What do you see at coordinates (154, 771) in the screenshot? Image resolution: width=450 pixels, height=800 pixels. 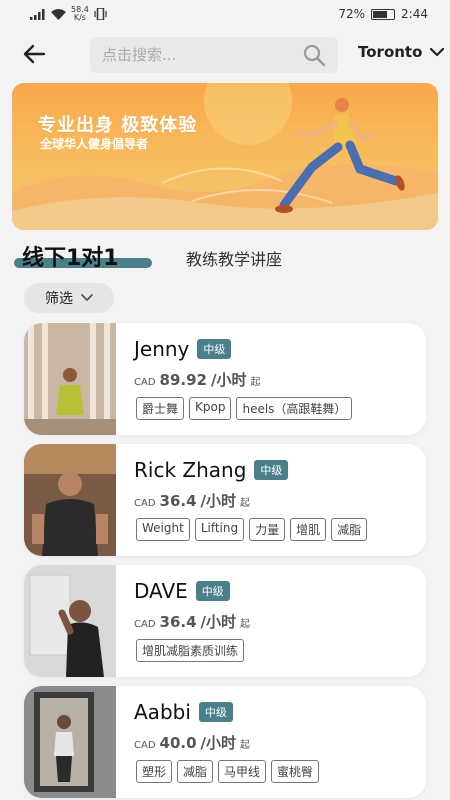 I see `tag: 塑形` at bounding box center [154, 771].